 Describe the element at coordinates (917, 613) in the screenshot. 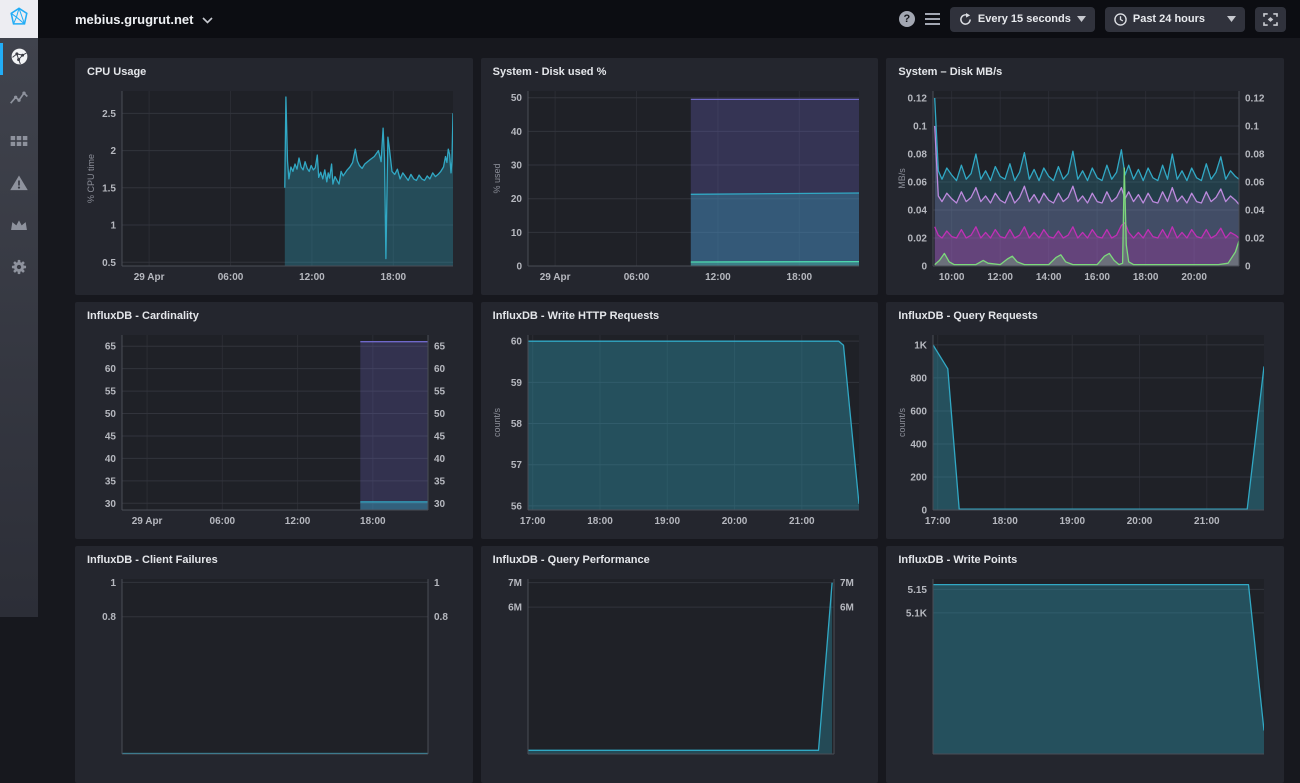

I see `svg-text: 5.1K` at that location.